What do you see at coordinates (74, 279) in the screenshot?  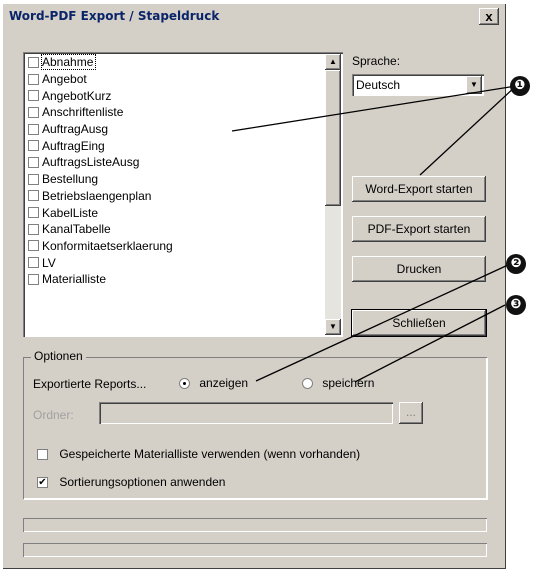 I see `report-label: Materialliste` at bounding box center [74, 279].